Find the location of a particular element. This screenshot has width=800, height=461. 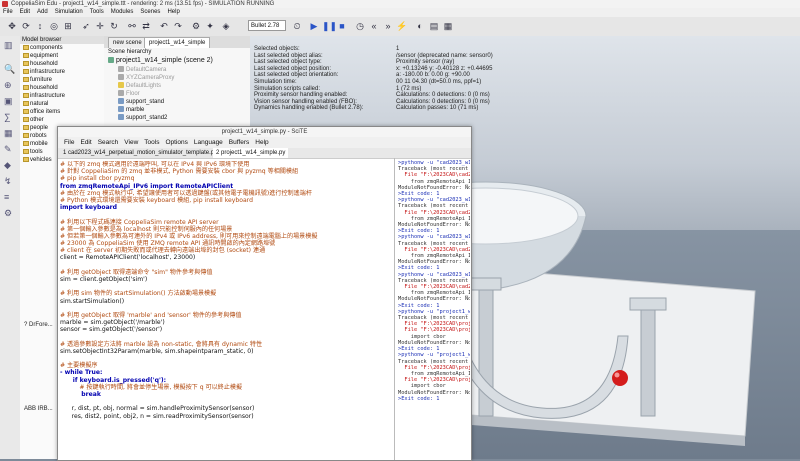

timestep-icon: ⏲ is located at coordinates (297, 26).